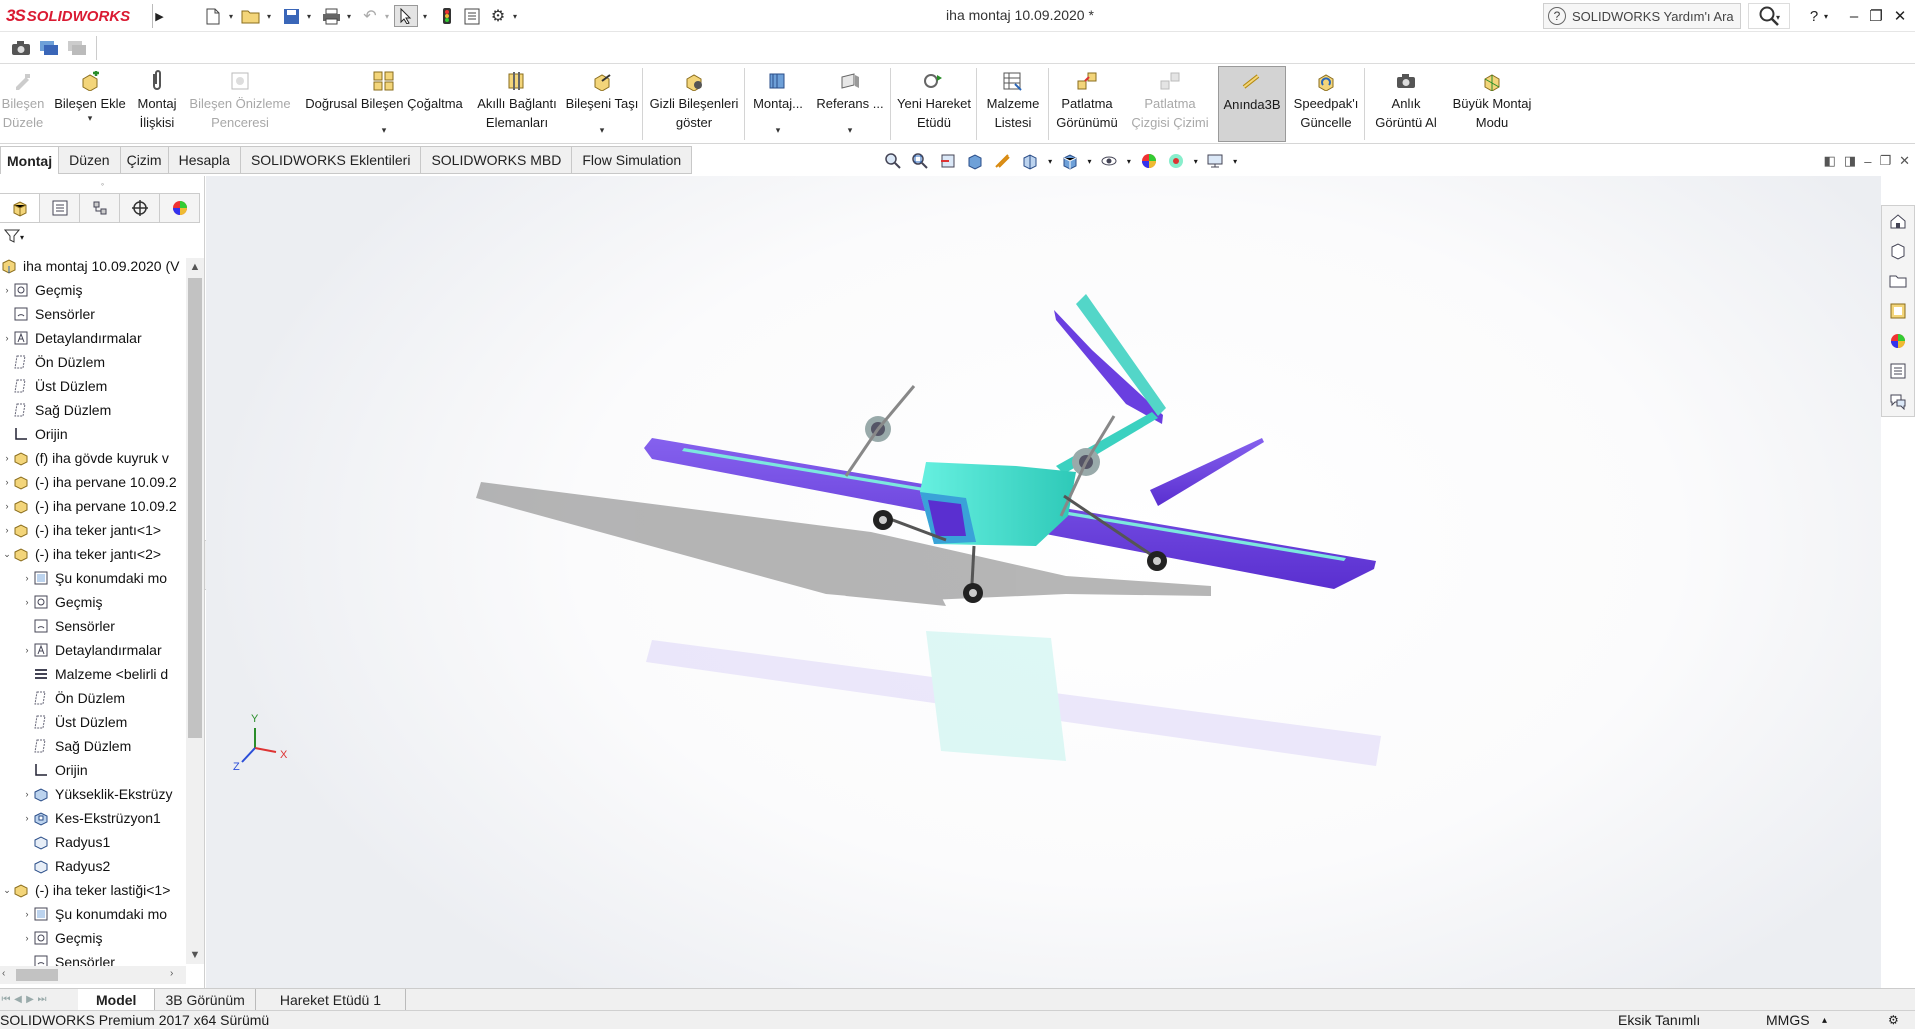 This screenshot has height=1029, width=1915. I want to click on print-dropdown-icon: ▾, so click(349, 16).